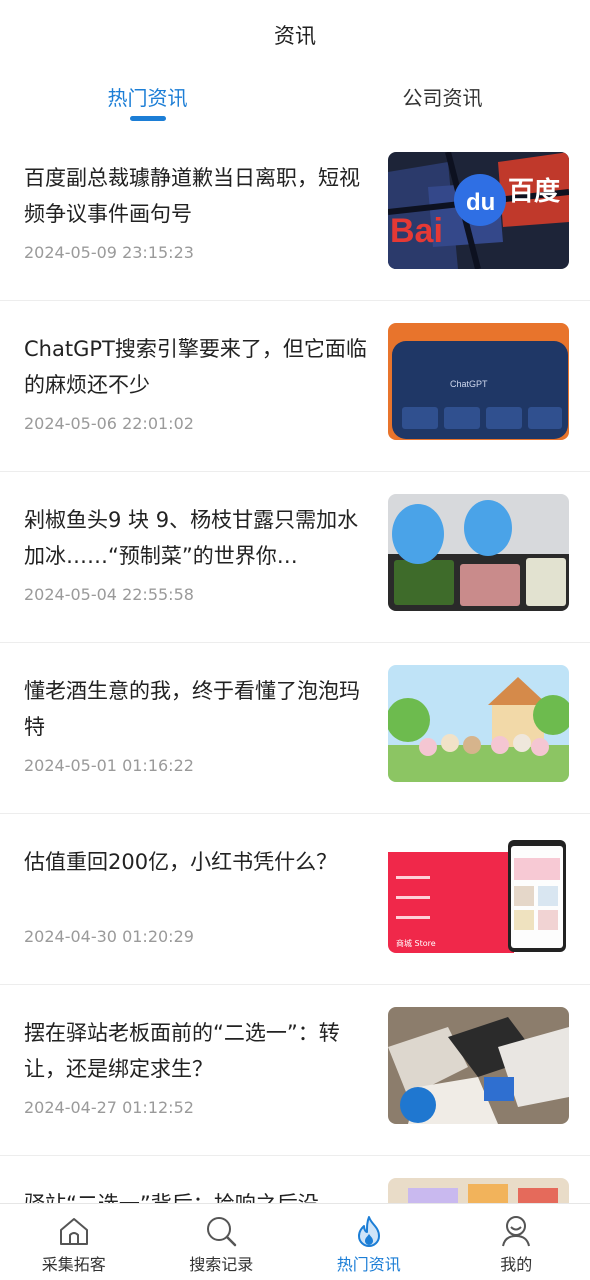 This screenshot has height=1280, width=590. Describe the element at coordinates (368, 1264) in the screenshot. I see `nav-label: 热门资讯` at that location.